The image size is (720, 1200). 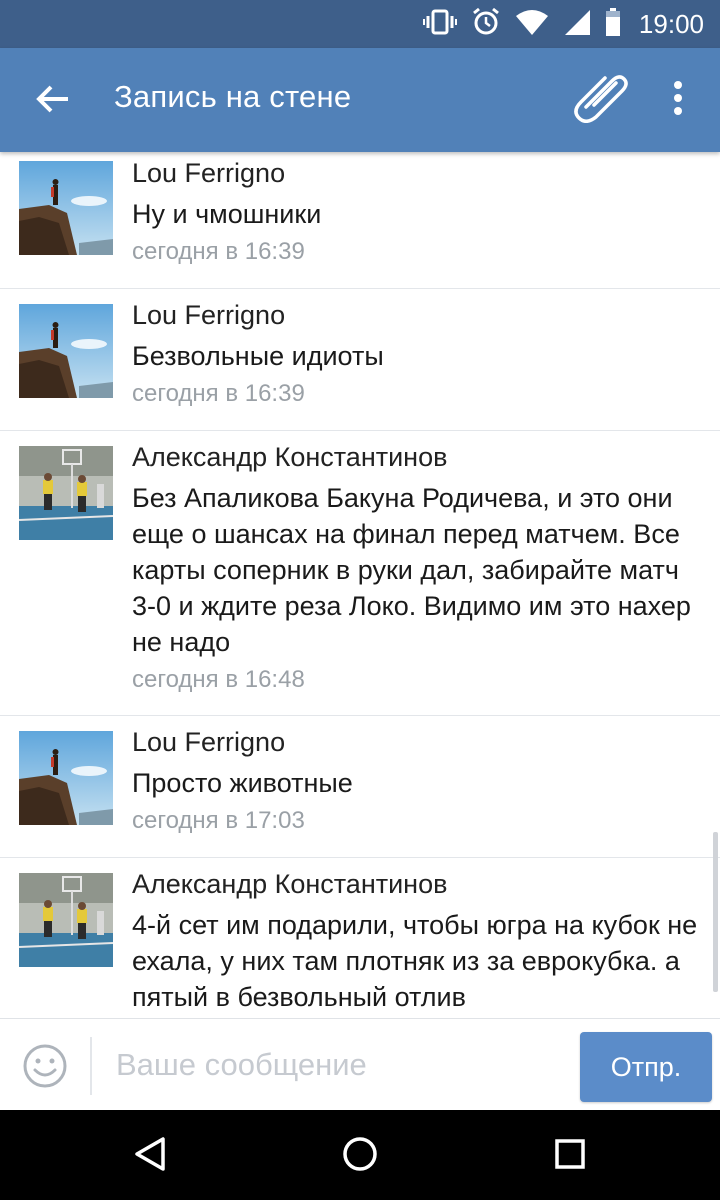 What do you see at coordinates (532, 24) in the screenshot?
I see `wifi-icon` at bounding box center [532, 24].